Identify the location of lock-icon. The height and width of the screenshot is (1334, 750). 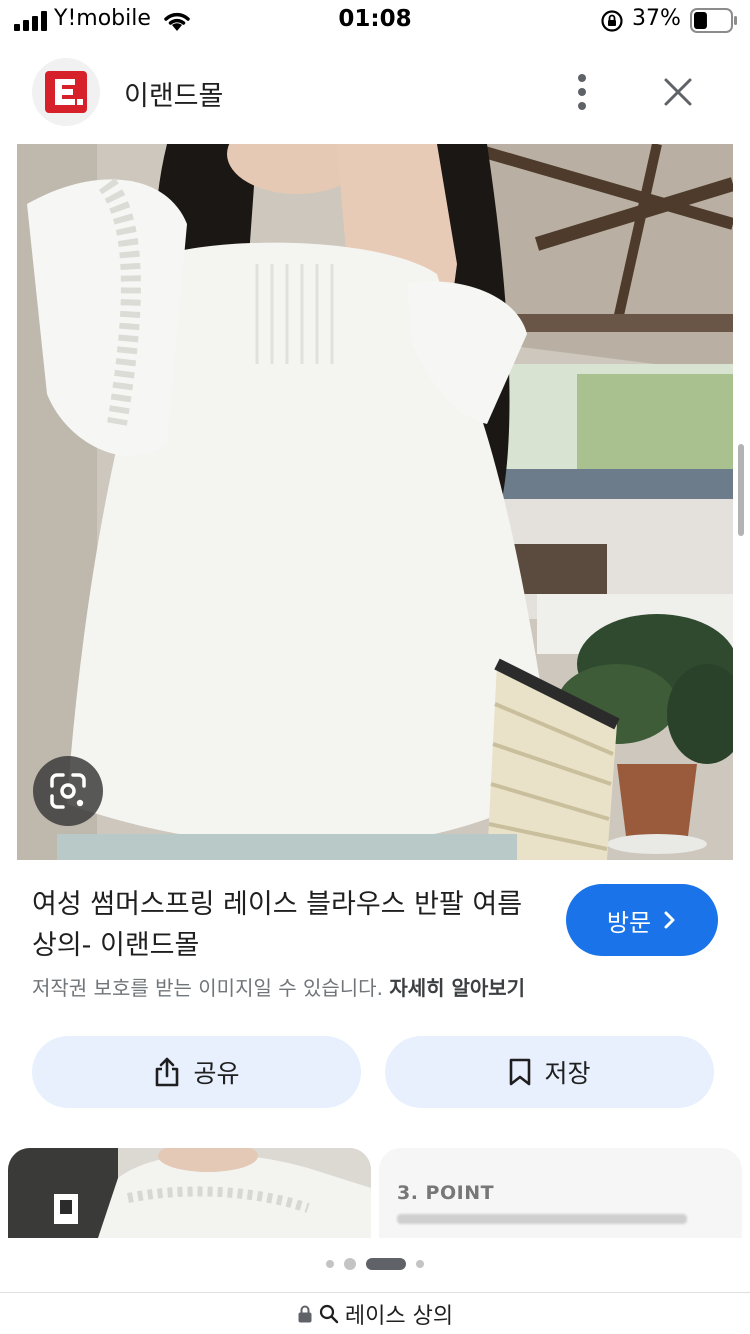
(305, 1314).